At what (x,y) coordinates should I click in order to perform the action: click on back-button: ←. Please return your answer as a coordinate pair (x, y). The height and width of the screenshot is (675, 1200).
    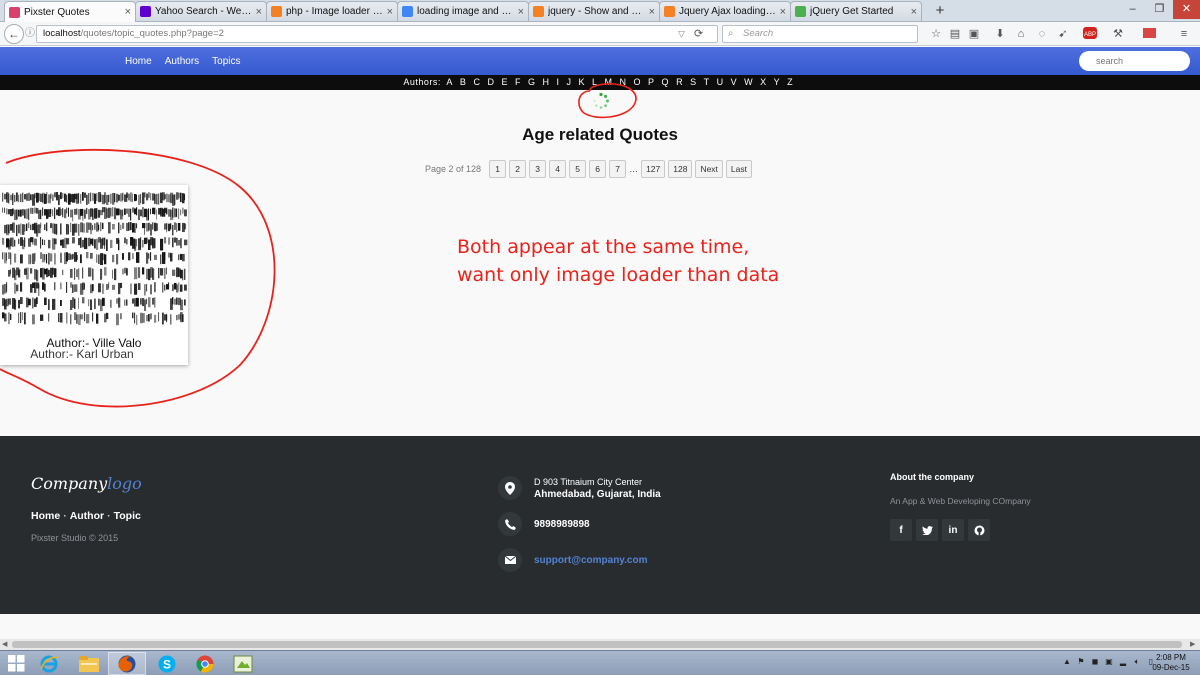
    Looking at the image, I should click on (14, 34).